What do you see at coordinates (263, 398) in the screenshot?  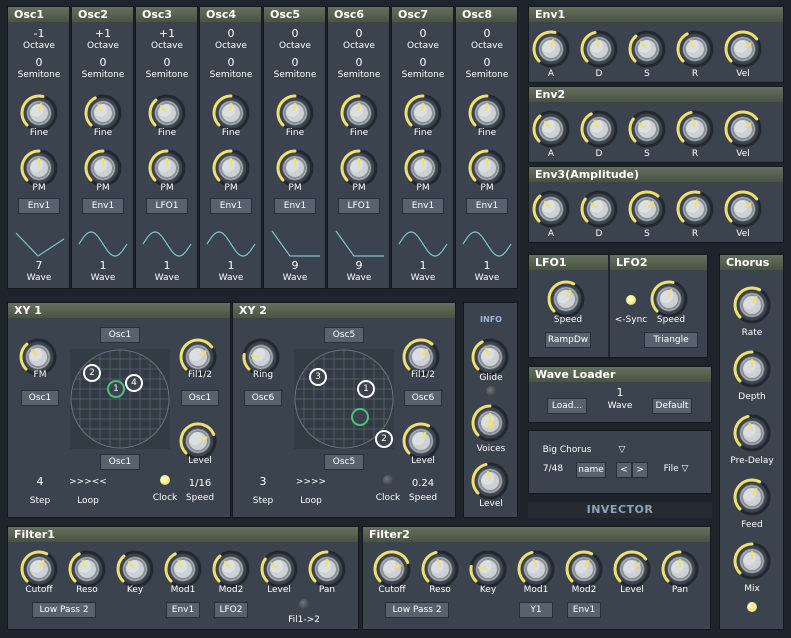 I see `xy2-left-source-button: Osc6` at bounding box center [263, 398].